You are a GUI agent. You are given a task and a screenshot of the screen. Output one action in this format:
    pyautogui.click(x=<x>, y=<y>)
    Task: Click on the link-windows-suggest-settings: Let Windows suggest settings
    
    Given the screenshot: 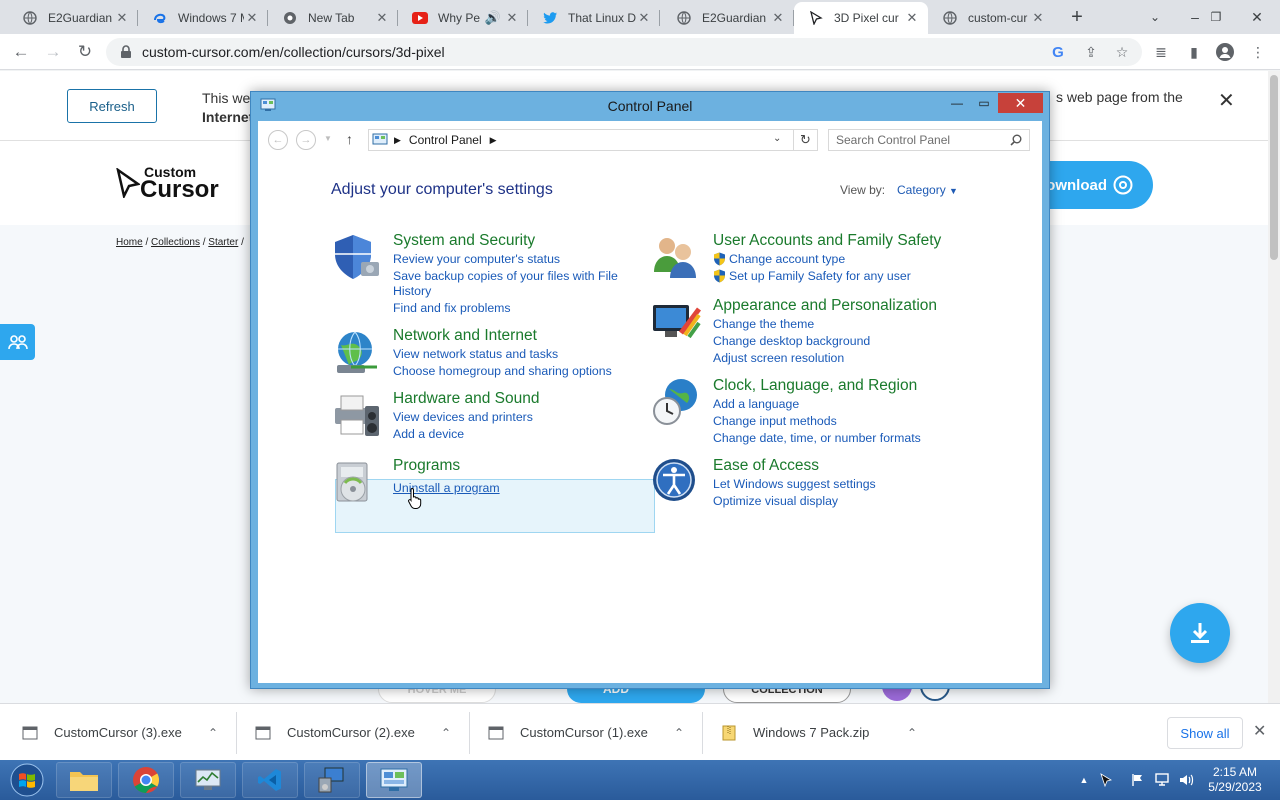 What is the action you would take?
    pyautogui.click(x=794, y=484)
    